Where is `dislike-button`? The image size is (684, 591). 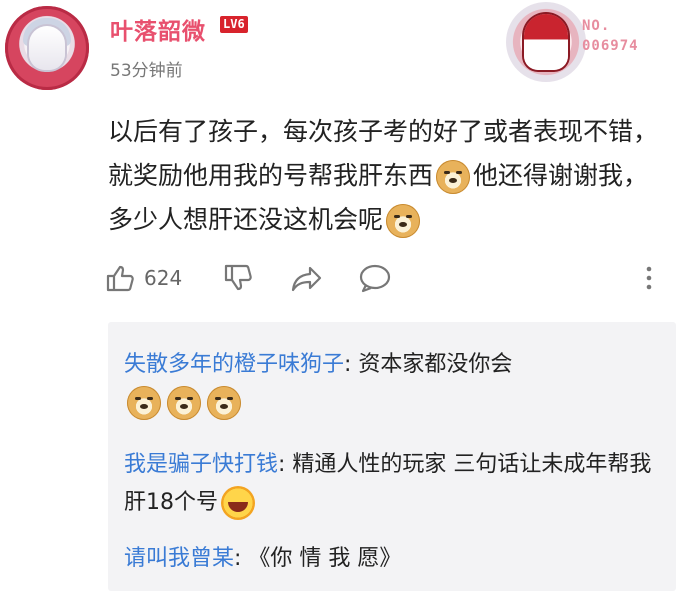
dislike-button is located at coordinates (238, 278).